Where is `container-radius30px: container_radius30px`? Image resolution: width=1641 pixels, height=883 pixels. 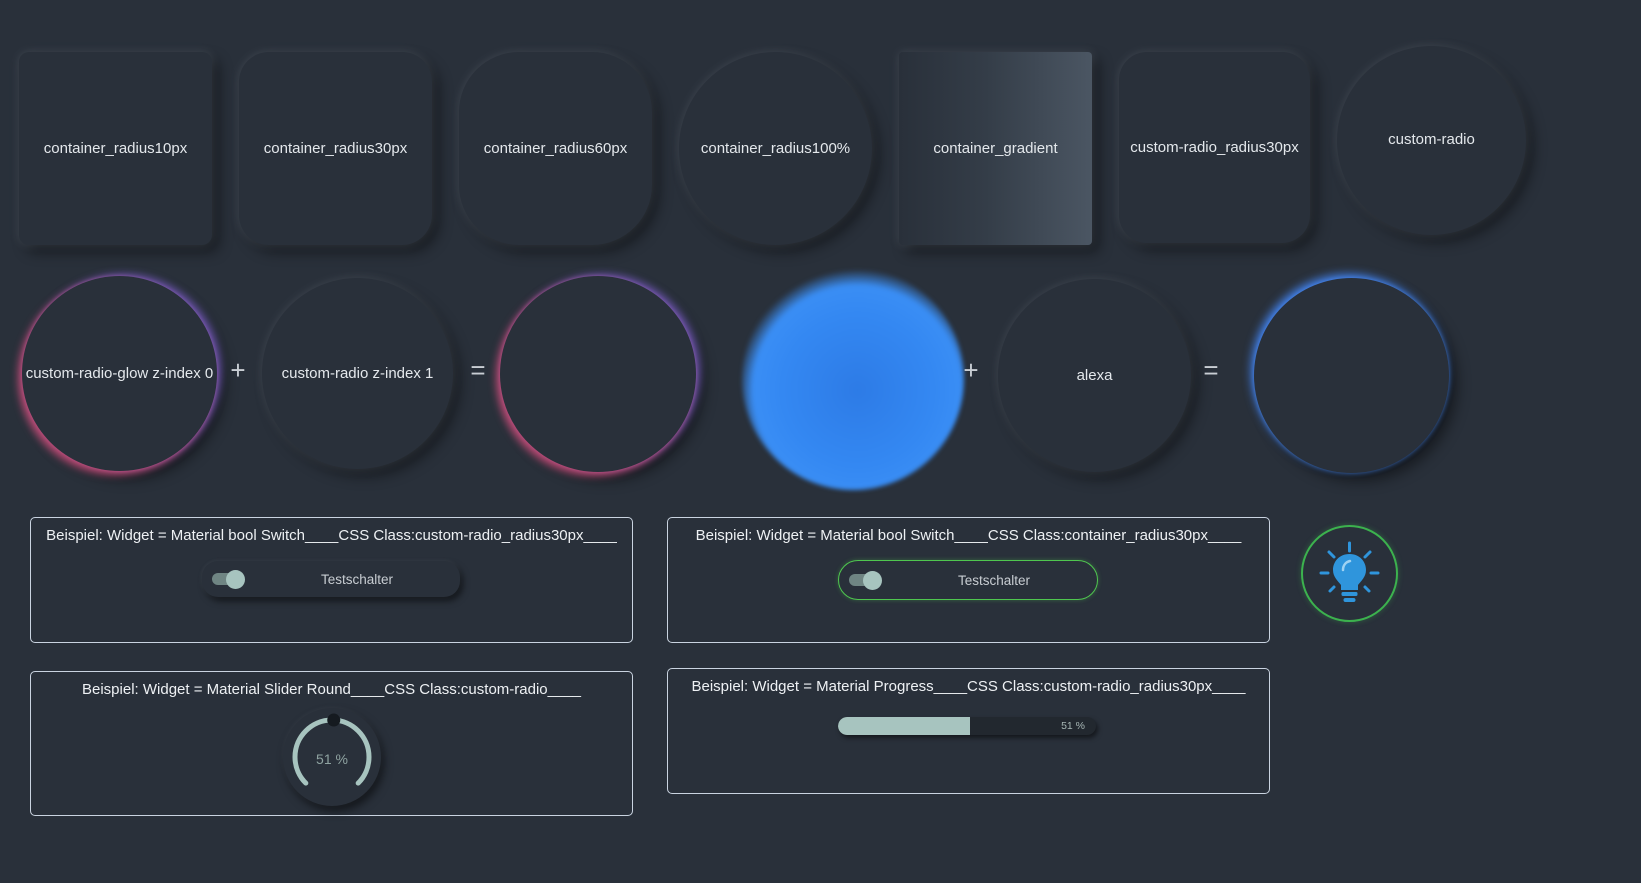 container-radius30px: container_radius30px is located at coordinates (335, 148).